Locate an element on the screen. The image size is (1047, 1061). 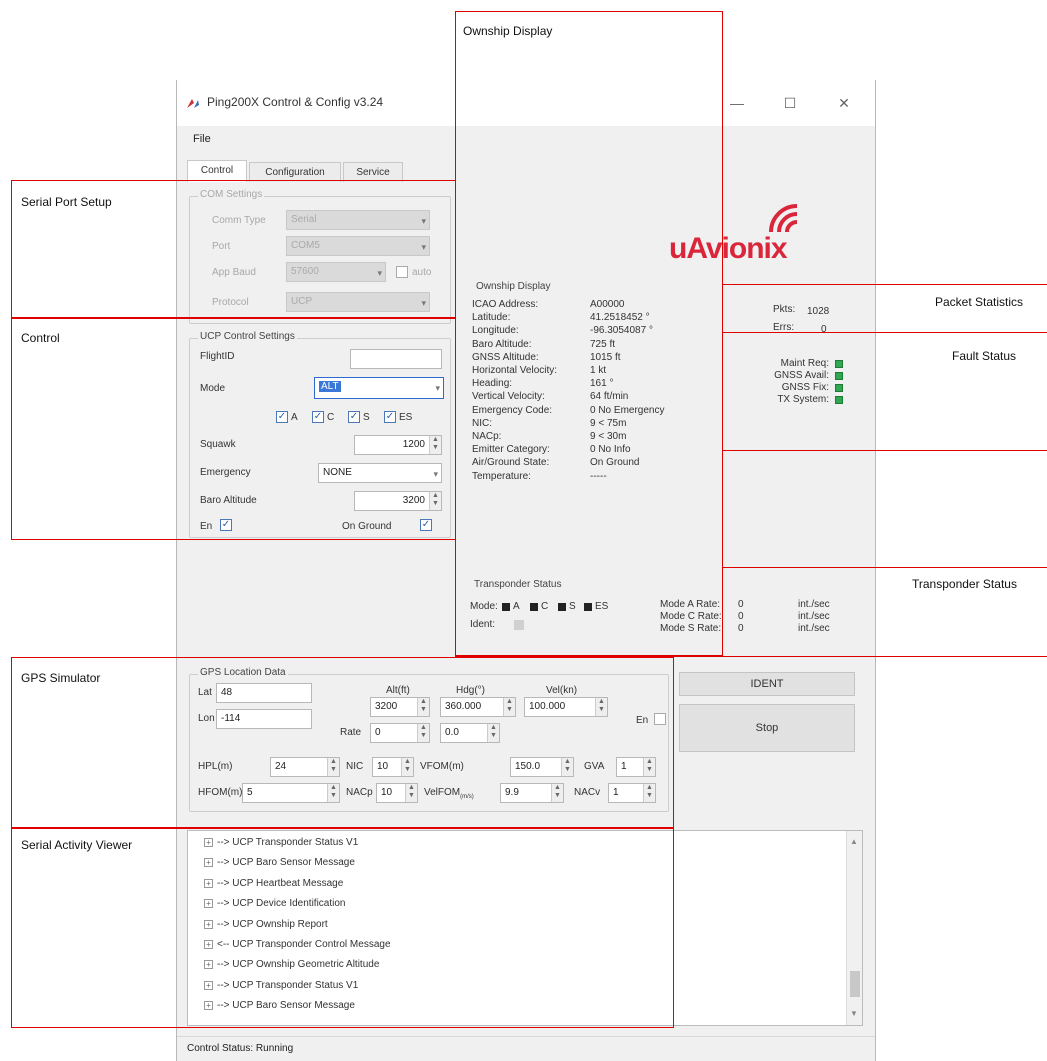
app-icon is located at coordinates (193, 103).